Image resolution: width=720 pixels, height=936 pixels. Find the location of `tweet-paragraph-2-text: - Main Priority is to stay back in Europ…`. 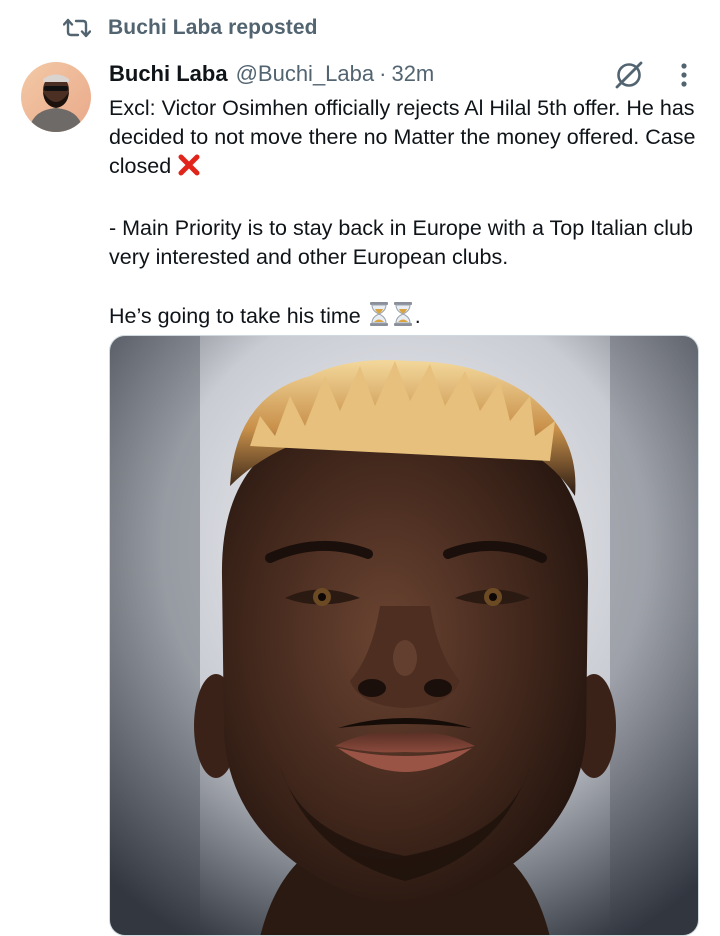

tweet-paragraph-2-text: - Main Priority is to stay back in Europ… is located at coordinates (401, 242).